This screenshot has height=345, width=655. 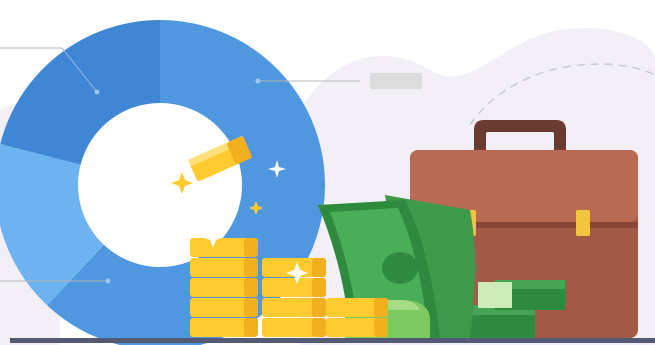 I want to click on leader-dot-right, so click(x=258, y=81).